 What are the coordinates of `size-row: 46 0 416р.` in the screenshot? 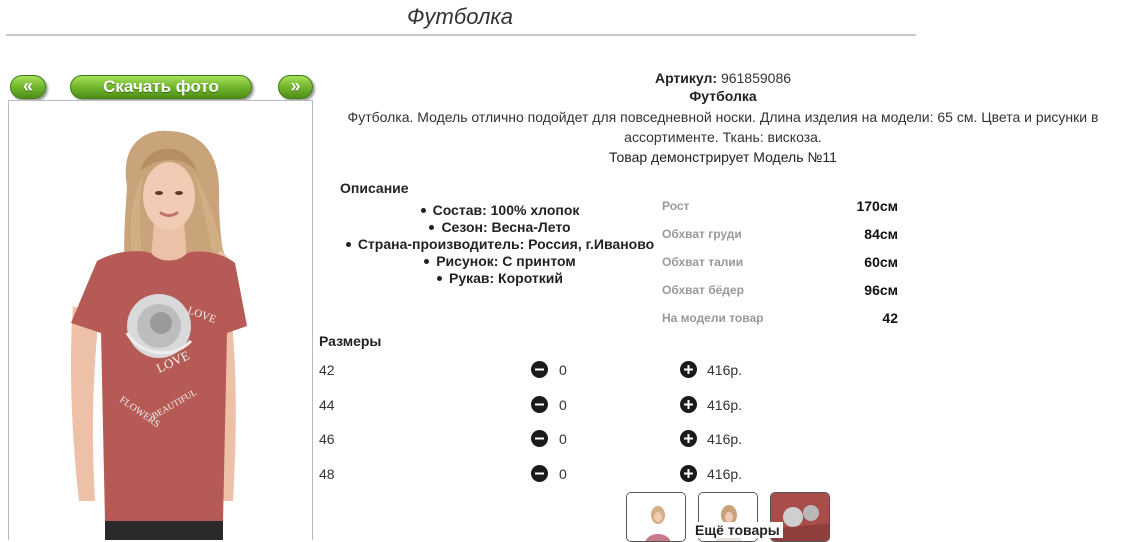 It's located at (549, 439).